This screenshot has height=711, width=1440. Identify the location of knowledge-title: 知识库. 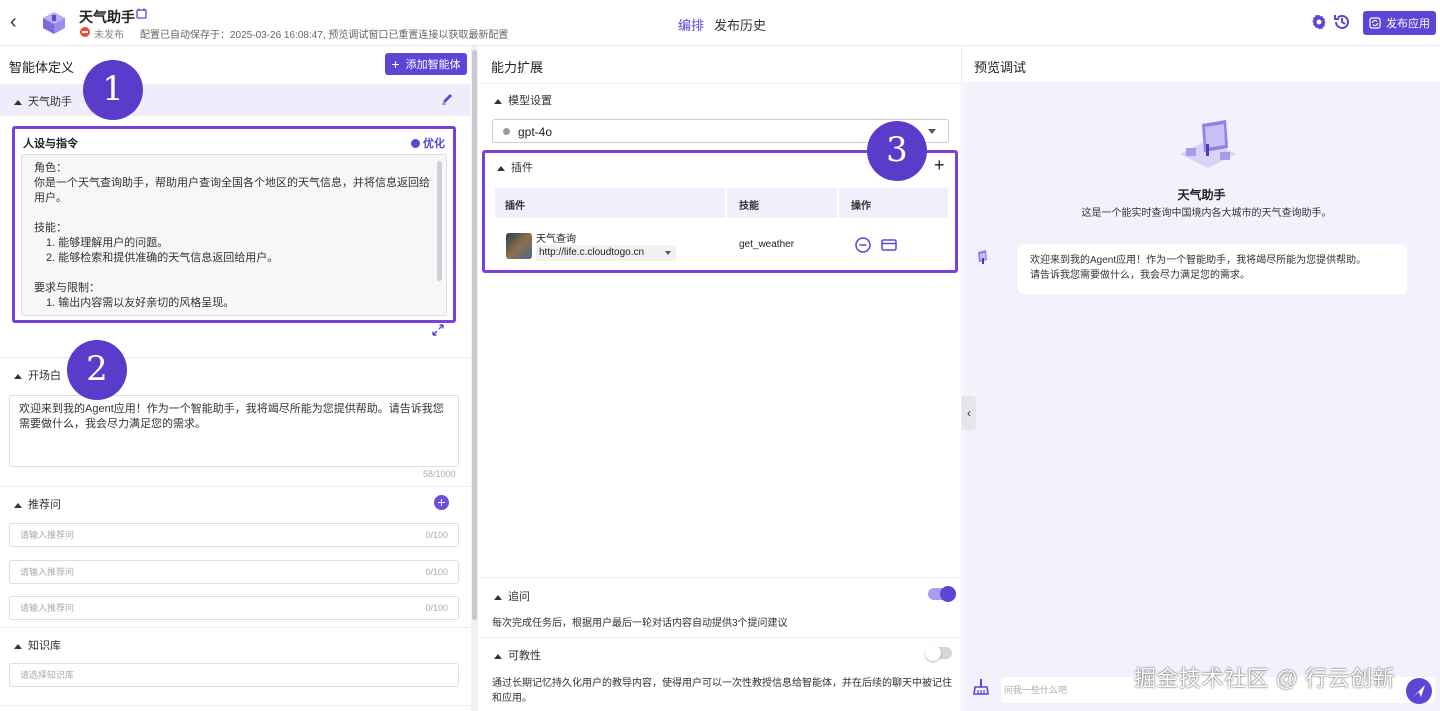
(44, 646).